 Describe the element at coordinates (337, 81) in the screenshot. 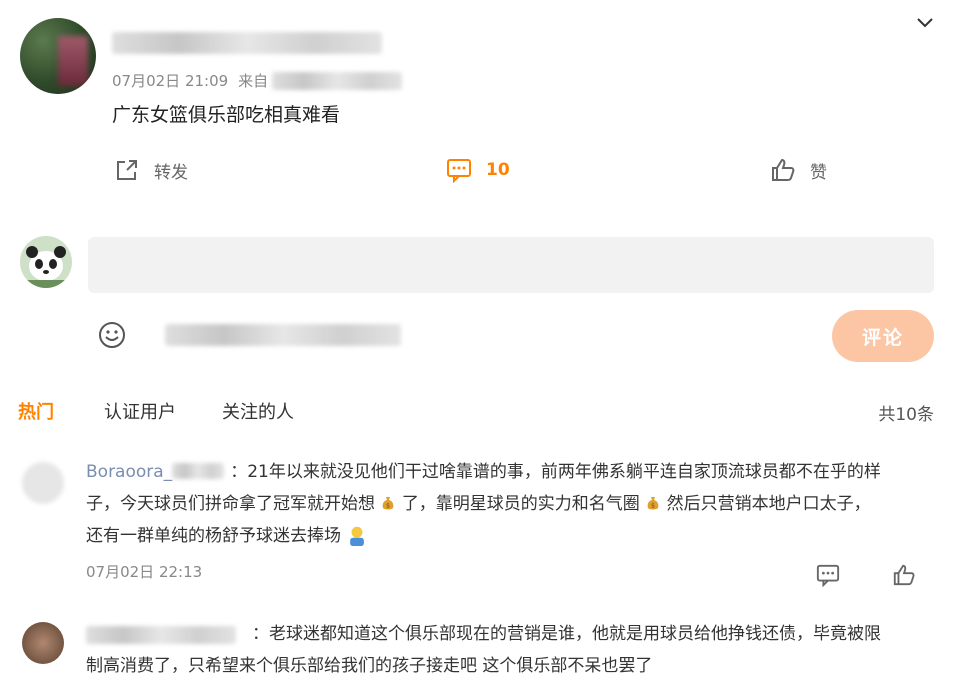

I see `post-source-blurred` at that location.